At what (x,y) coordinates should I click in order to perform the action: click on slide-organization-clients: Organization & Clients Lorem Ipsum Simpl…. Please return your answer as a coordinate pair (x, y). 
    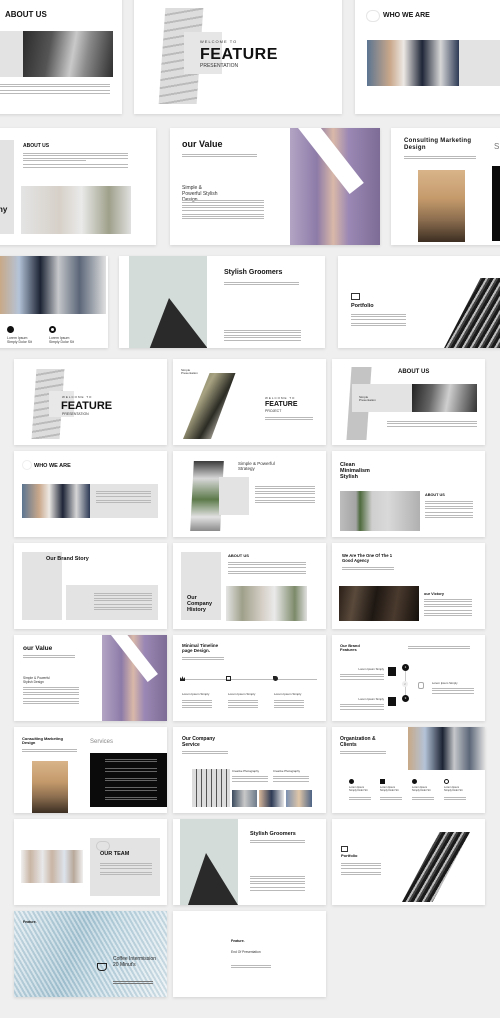
    Looking at the image, I should click on (408, 770).